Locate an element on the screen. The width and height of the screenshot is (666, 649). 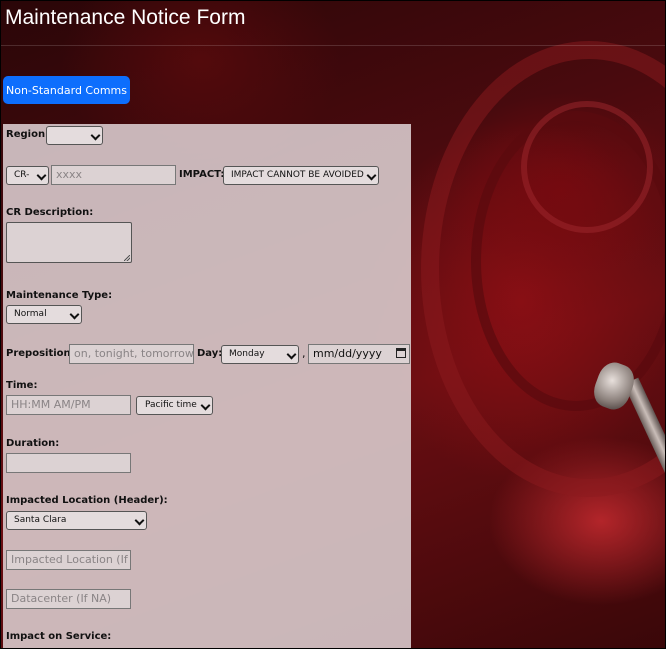
resize-handle-icon is located at coordinates (127, 258).